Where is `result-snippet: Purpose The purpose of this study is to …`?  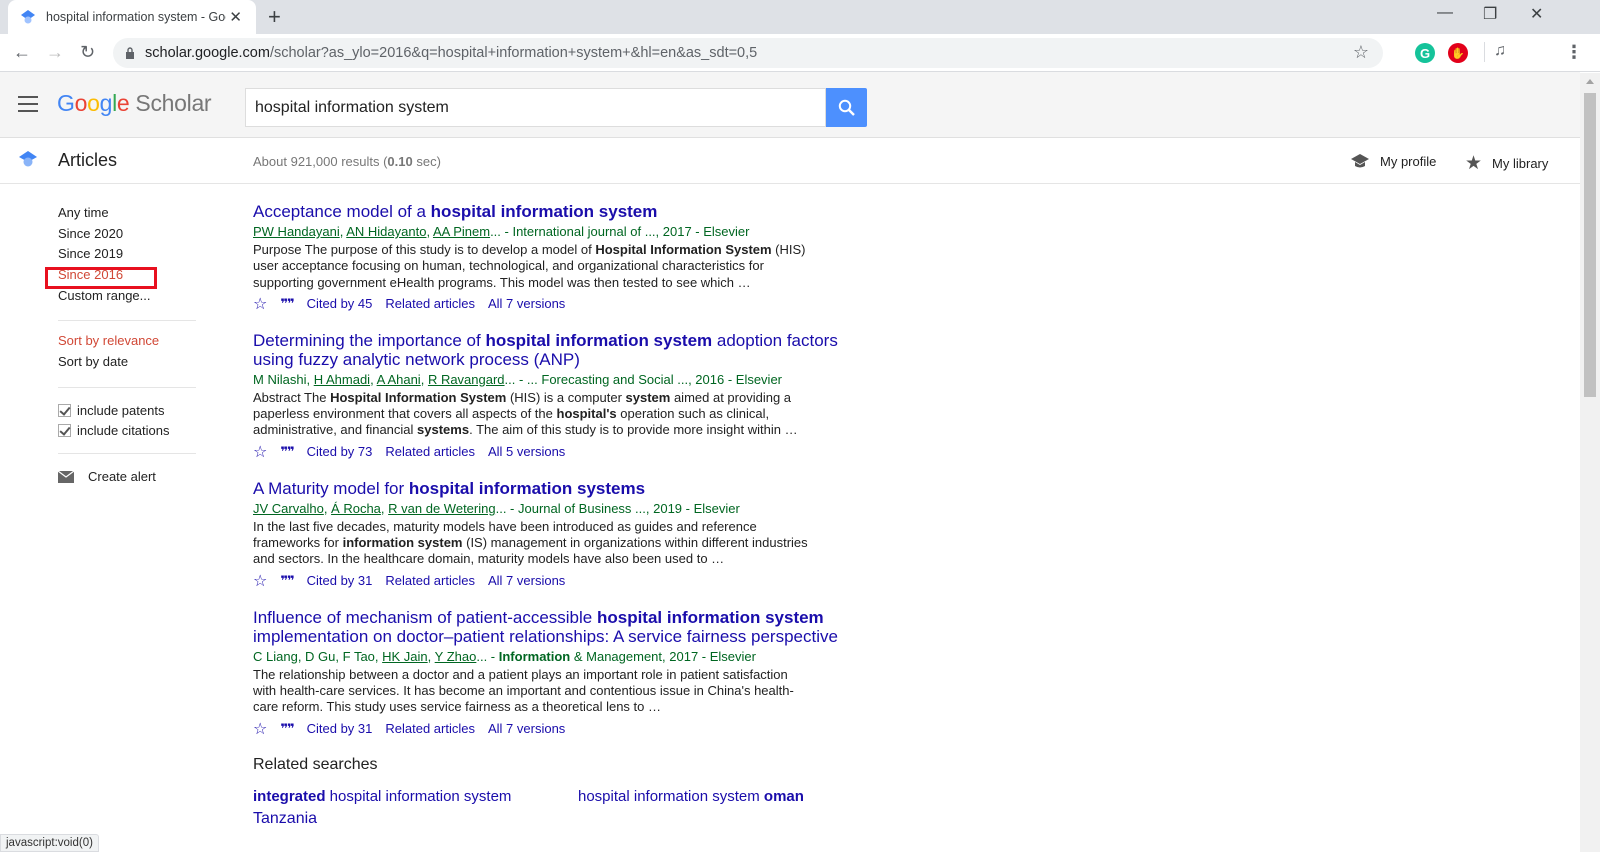
result-snippet: Purpose The purpose of this study is to … is located at coordinates (529, 266).